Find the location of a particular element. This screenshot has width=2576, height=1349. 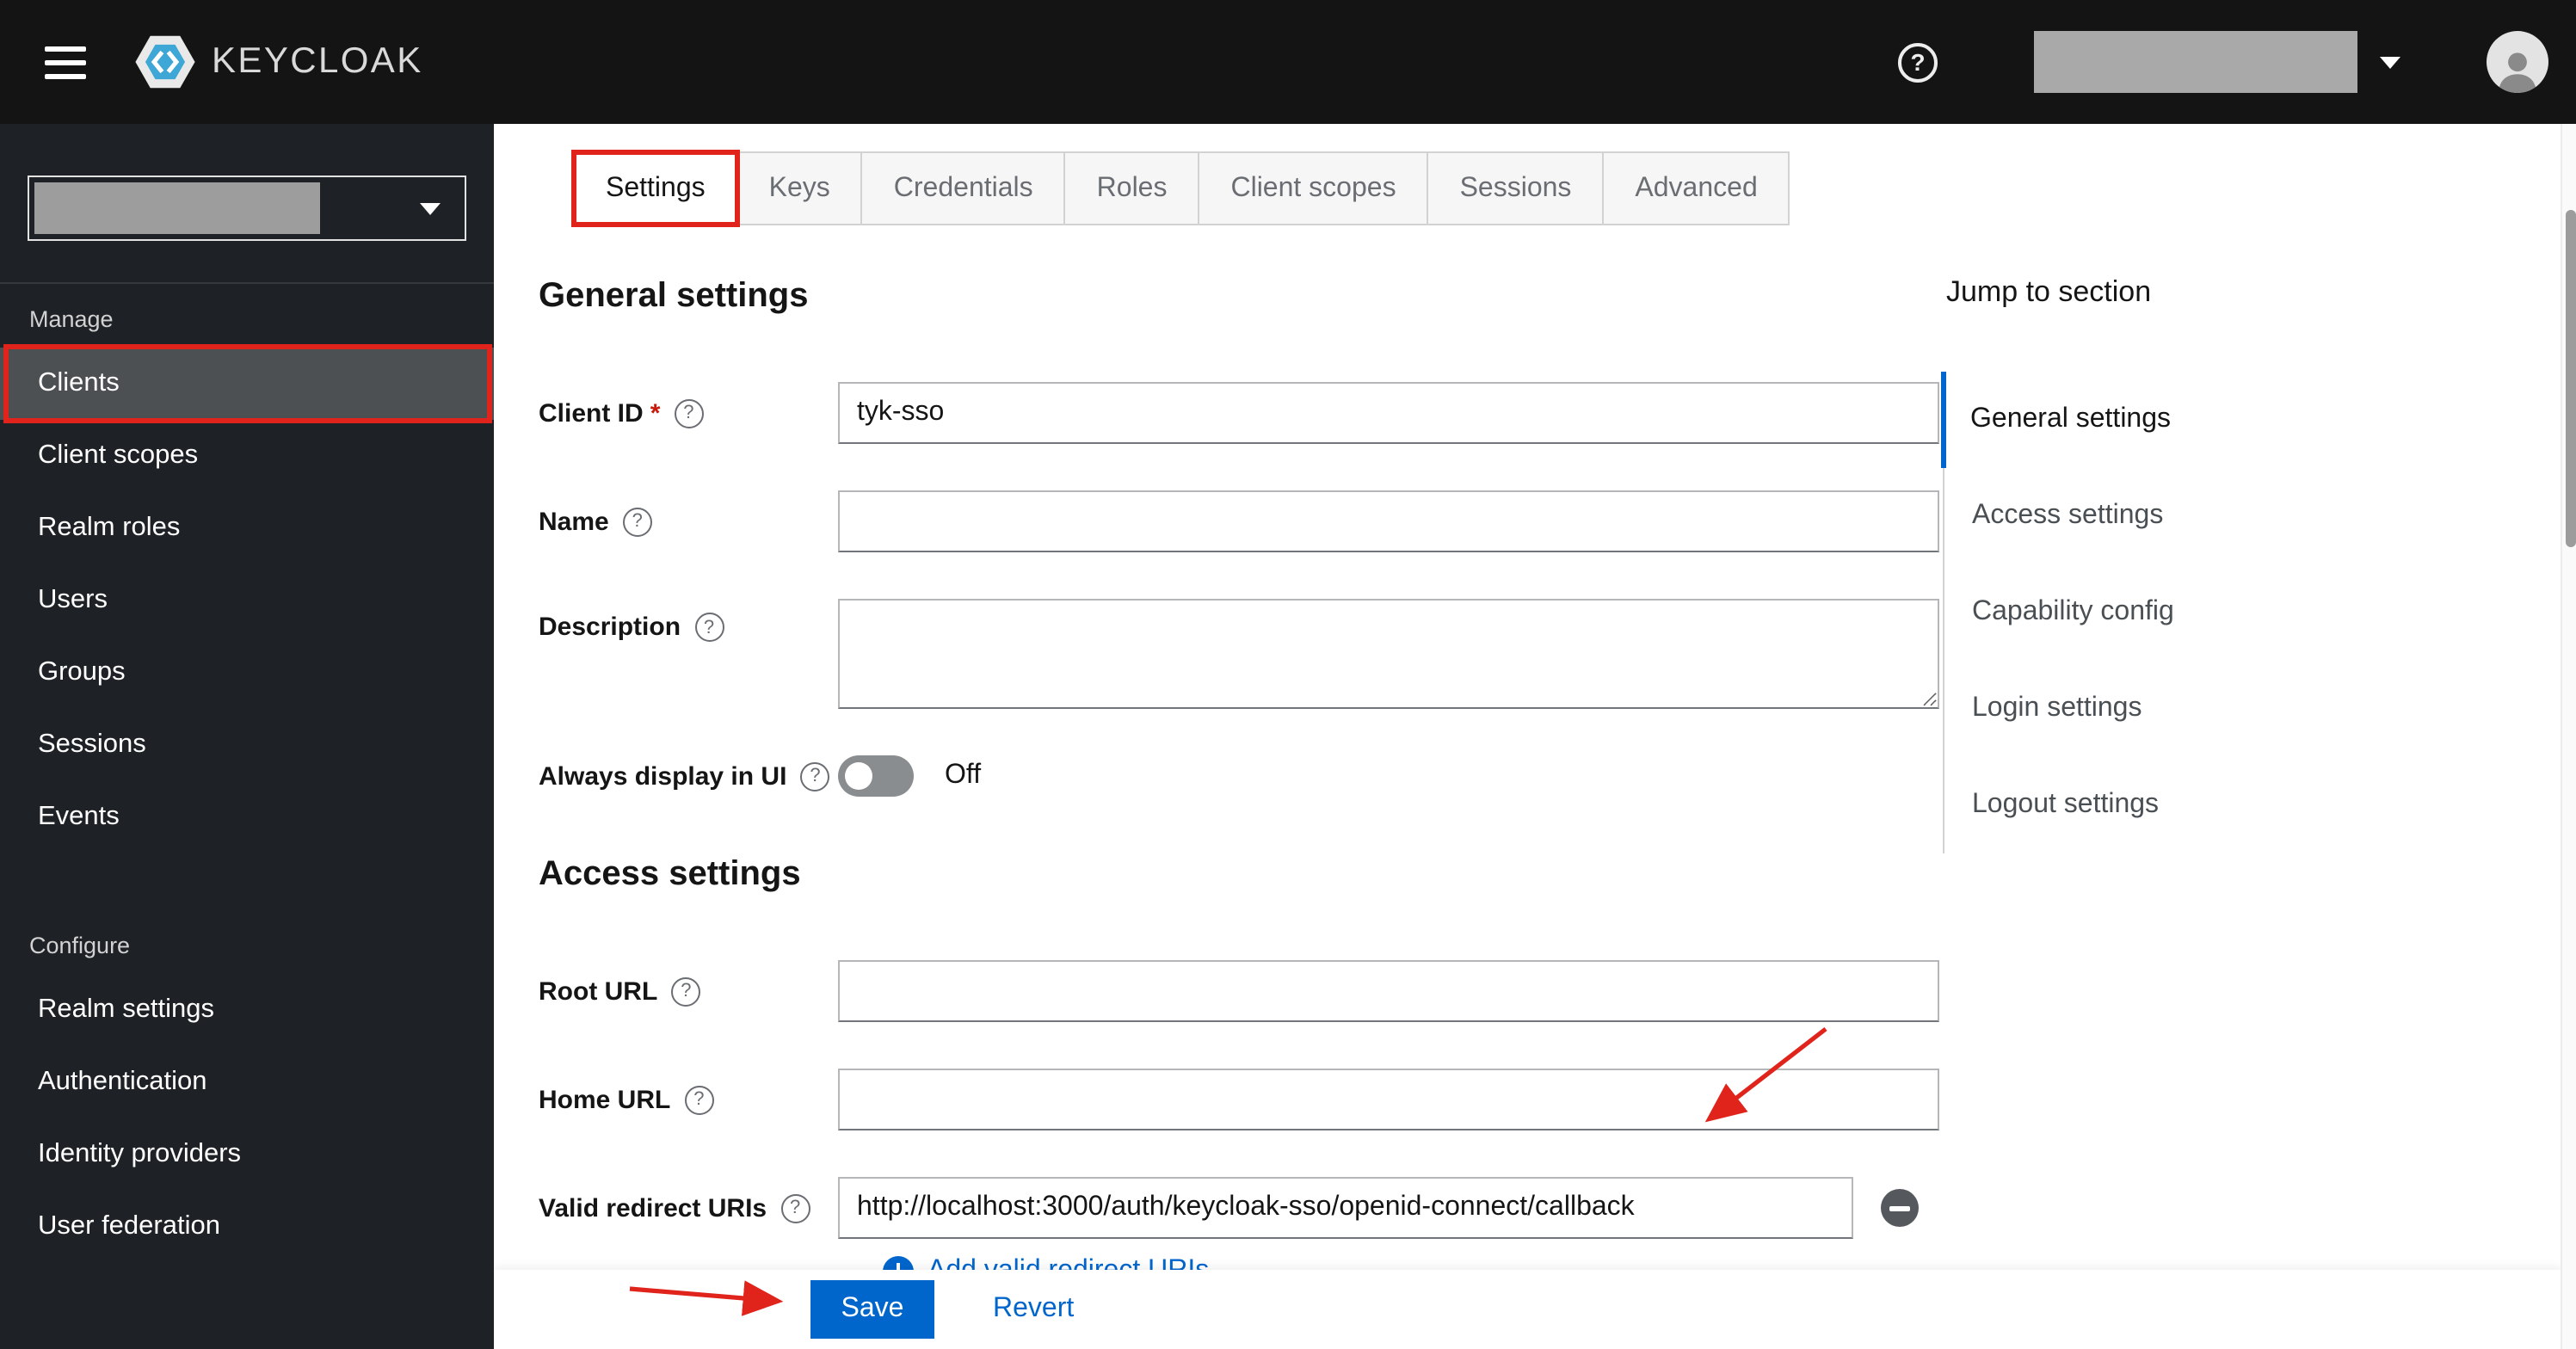

always-display-toggle is located at coordinates (876, 776).